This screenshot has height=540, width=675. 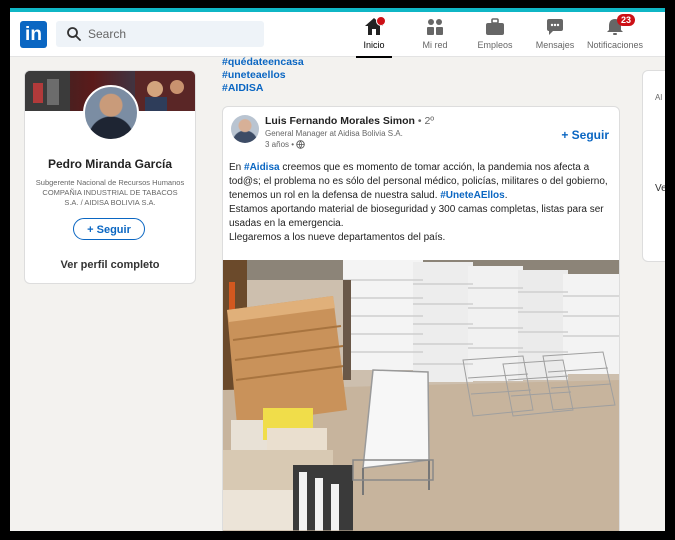 What do you see at coordinates (660, 188) in the screenshot?
I see `right-card-link: Ve` at bounding box center [660, 188].